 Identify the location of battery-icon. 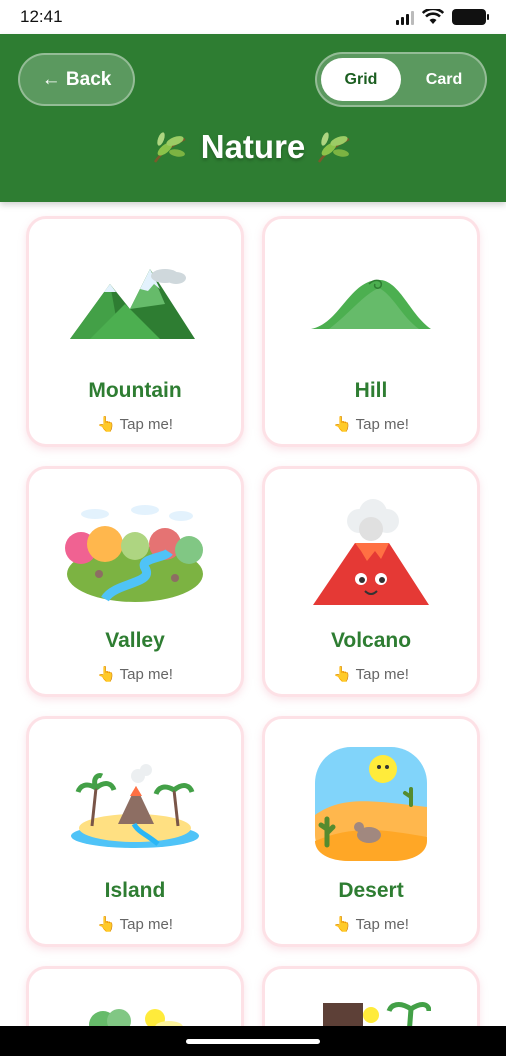
(470, 17).